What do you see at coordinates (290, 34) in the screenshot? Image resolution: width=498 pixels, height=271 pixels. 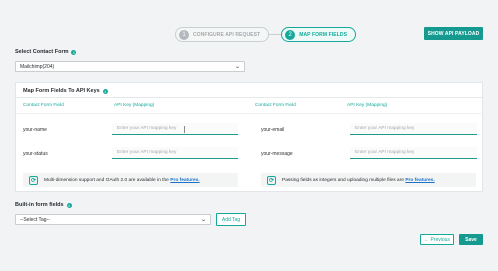 I see `step-number: 2` at bounding box center [290, 34].